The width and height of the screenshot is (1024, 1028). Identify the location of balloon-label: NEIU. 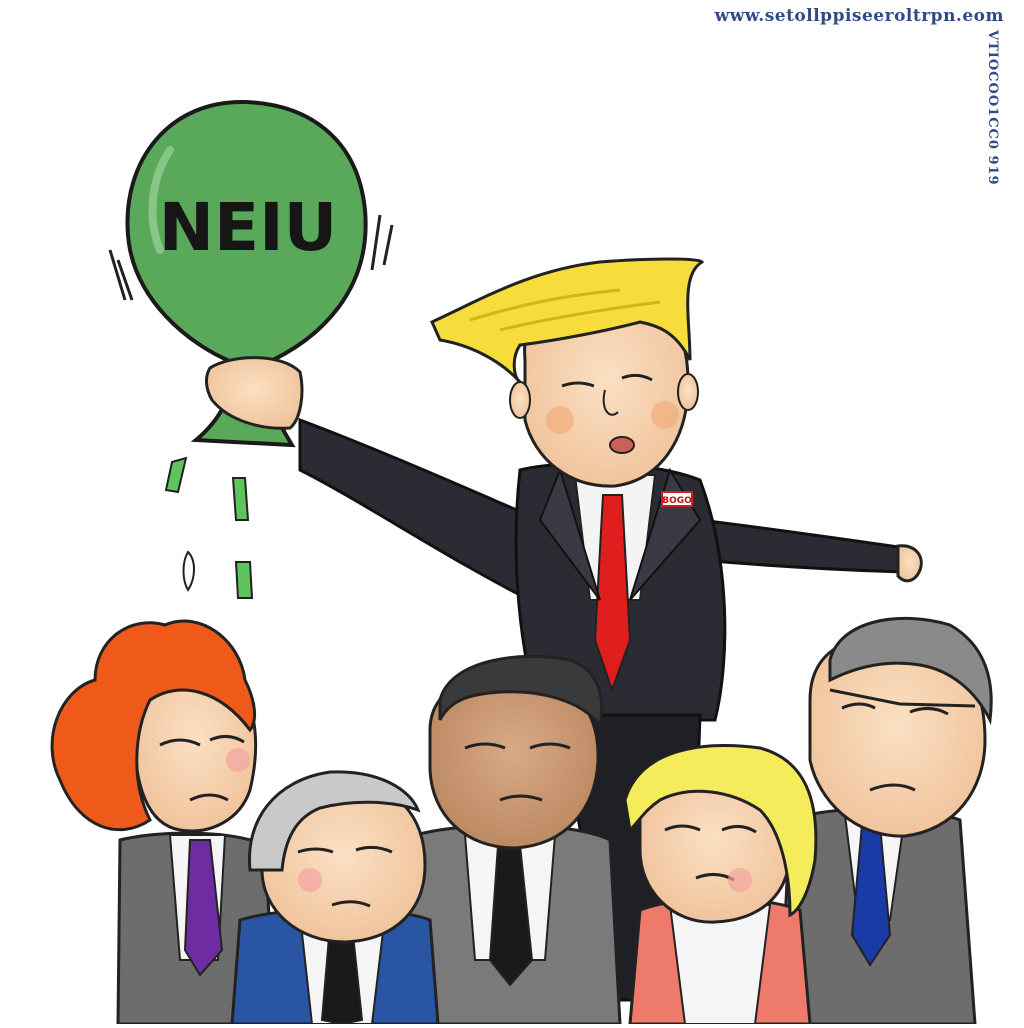
(248, 227).